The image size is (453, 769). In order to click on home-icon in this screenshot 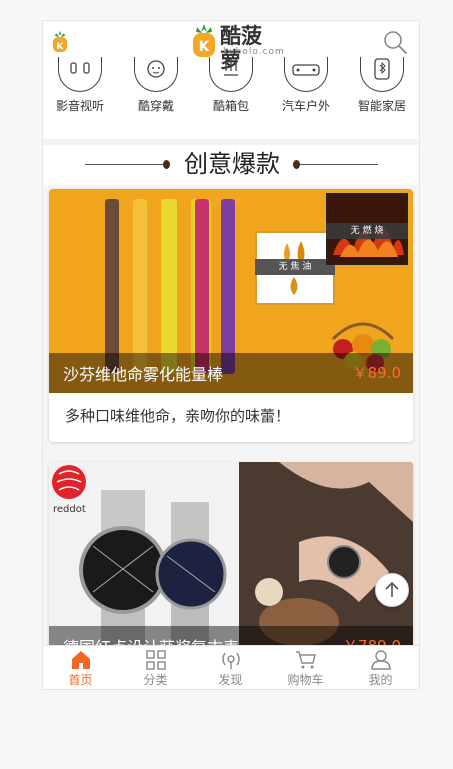, I will do `click(81, 660)`.